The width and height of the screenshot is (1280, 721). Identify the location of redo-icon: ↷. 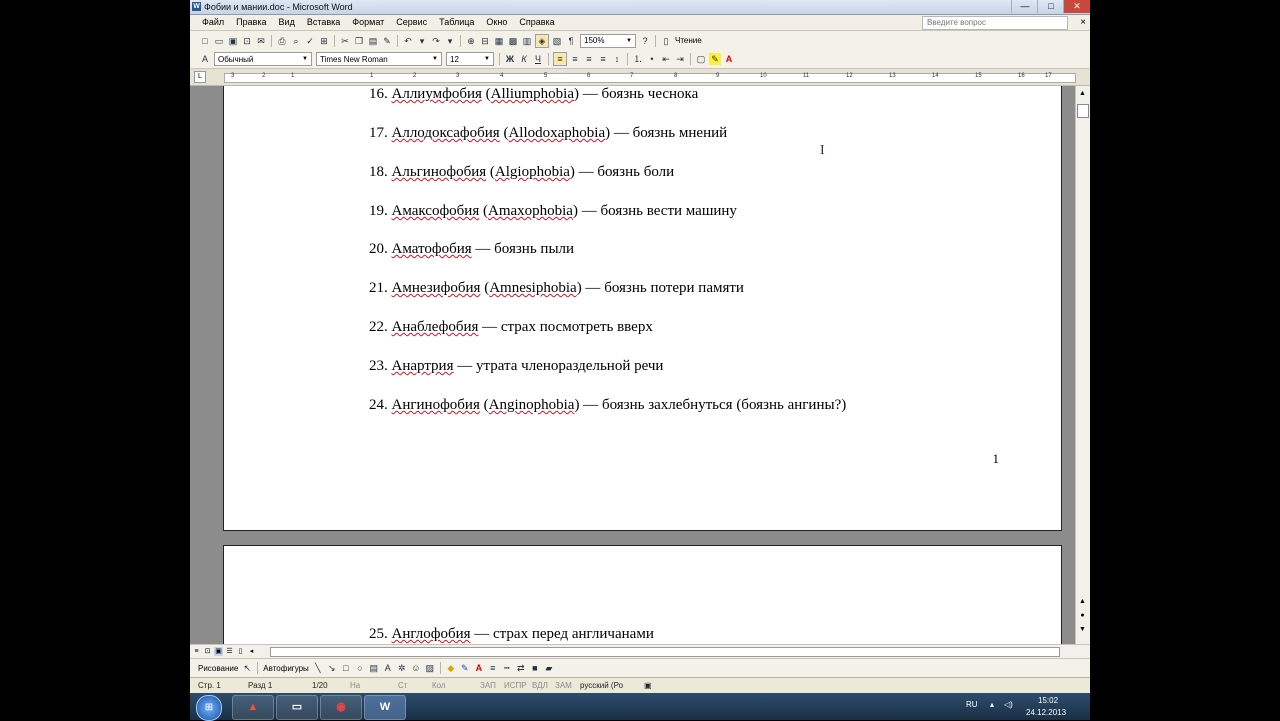
(436, 41).